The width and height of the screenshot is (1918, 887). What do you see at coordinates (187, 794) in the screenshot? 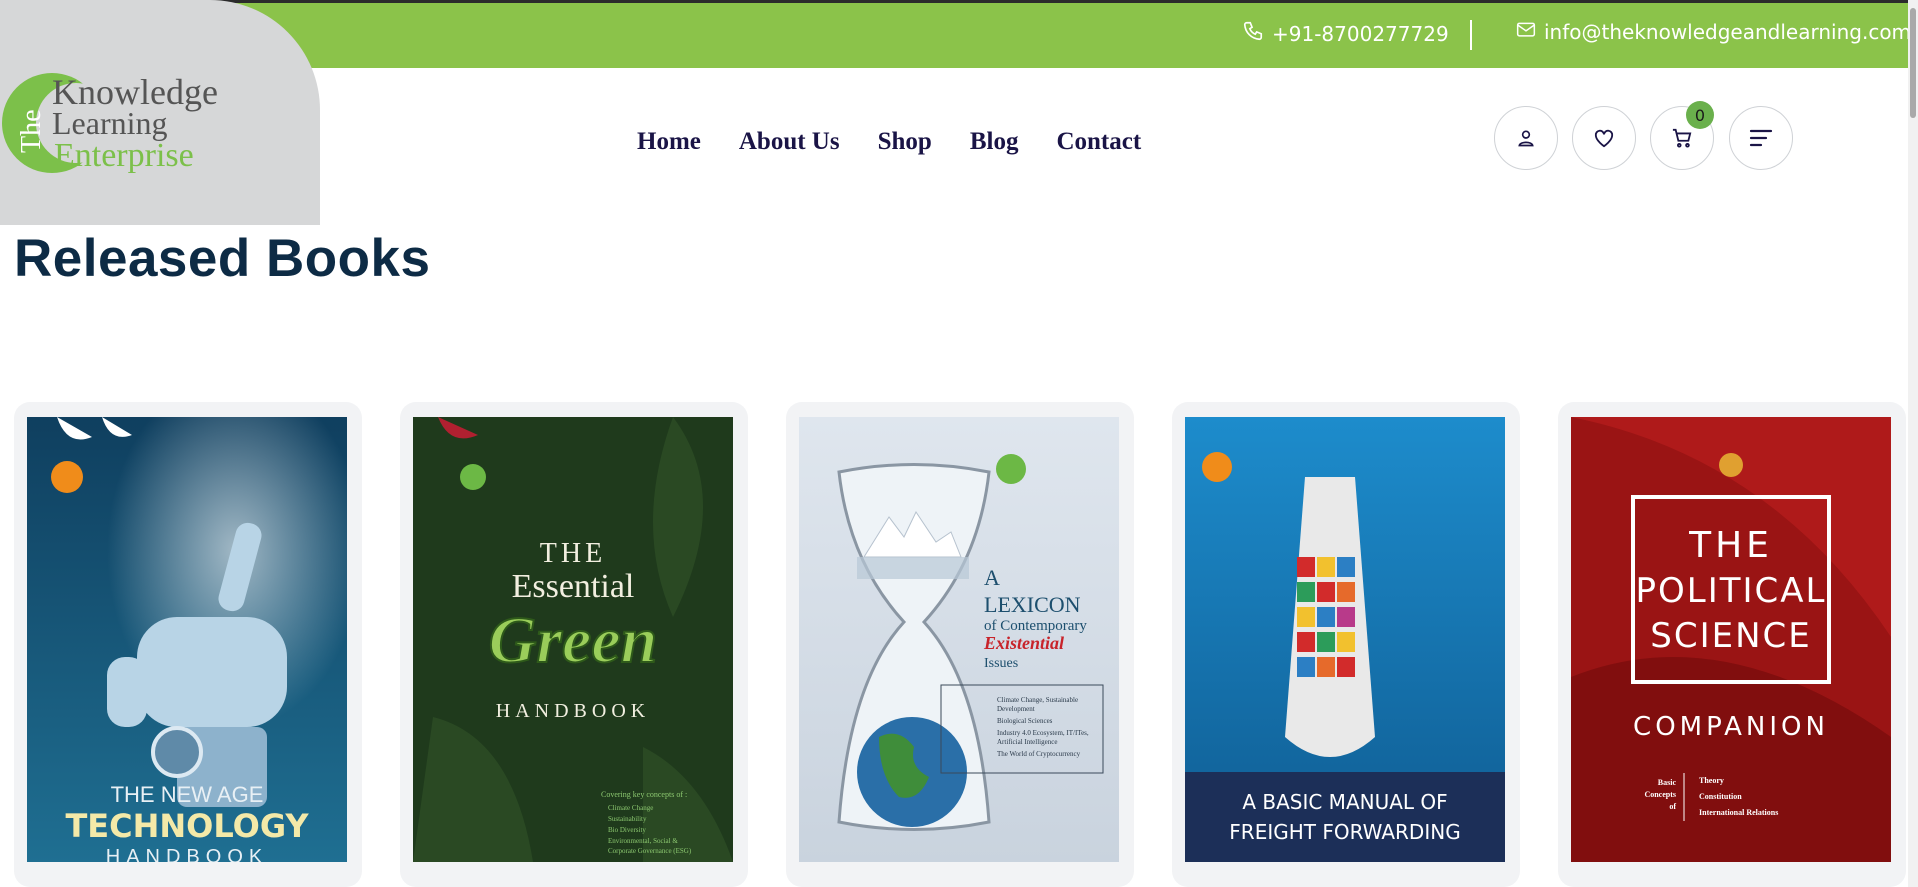
I see `svg-text: THE NEW AGE` at bounding box center [187, 794].